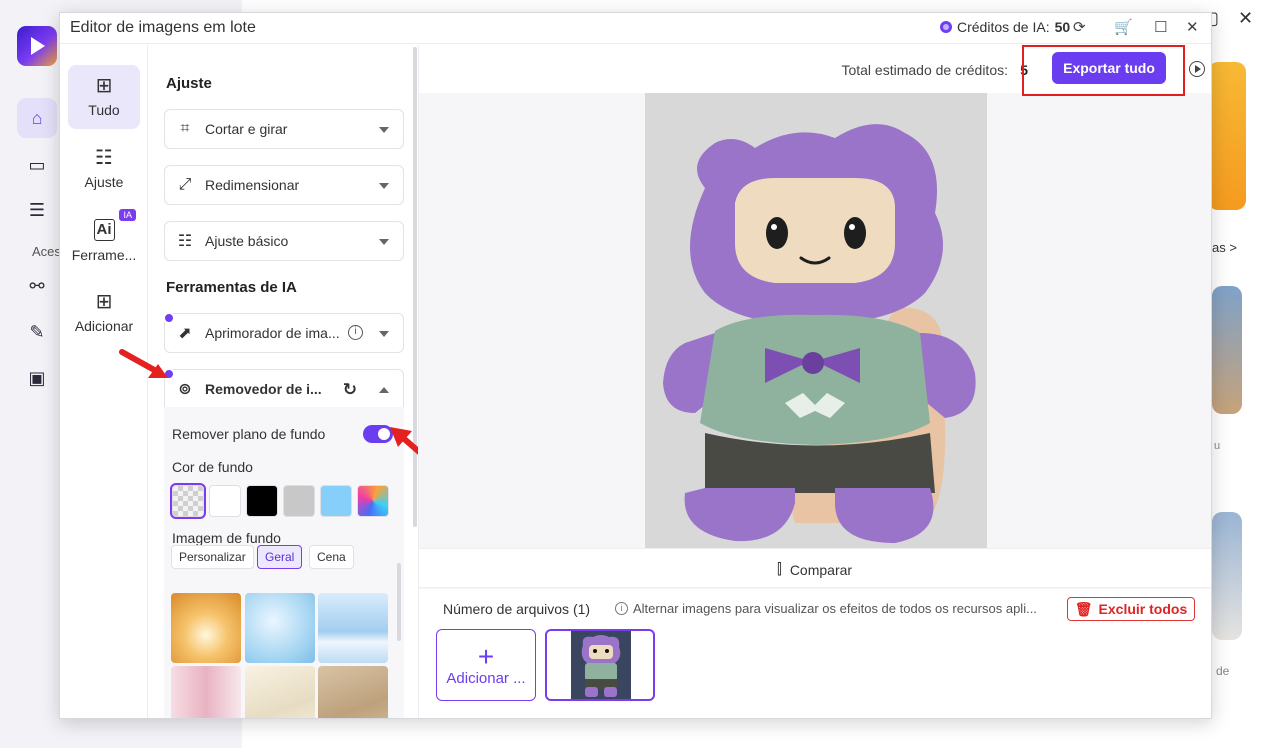 This screenshot has height=748, width=1261. What do you see at coordinates (226, 538) in the screenshot?
I see `background-image-label: Imagem de fundo` at bounding box center [226, 538].